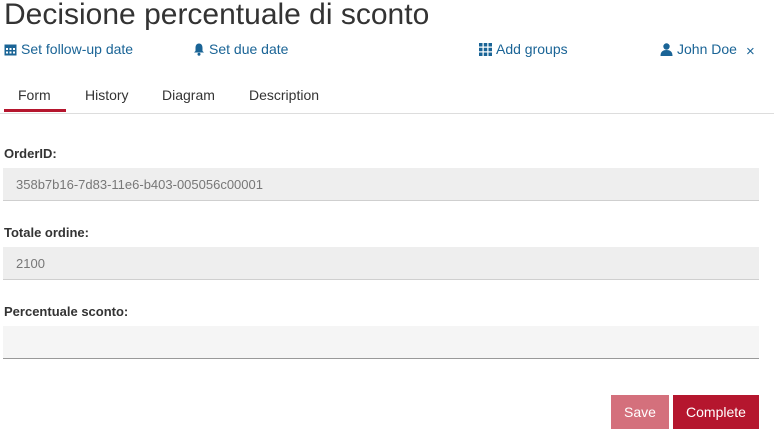 The height and width of the screenshot is (443, 774). Describe the element at coordinates (199, 49) in the screenshot. I see `bell-icon` at that location.